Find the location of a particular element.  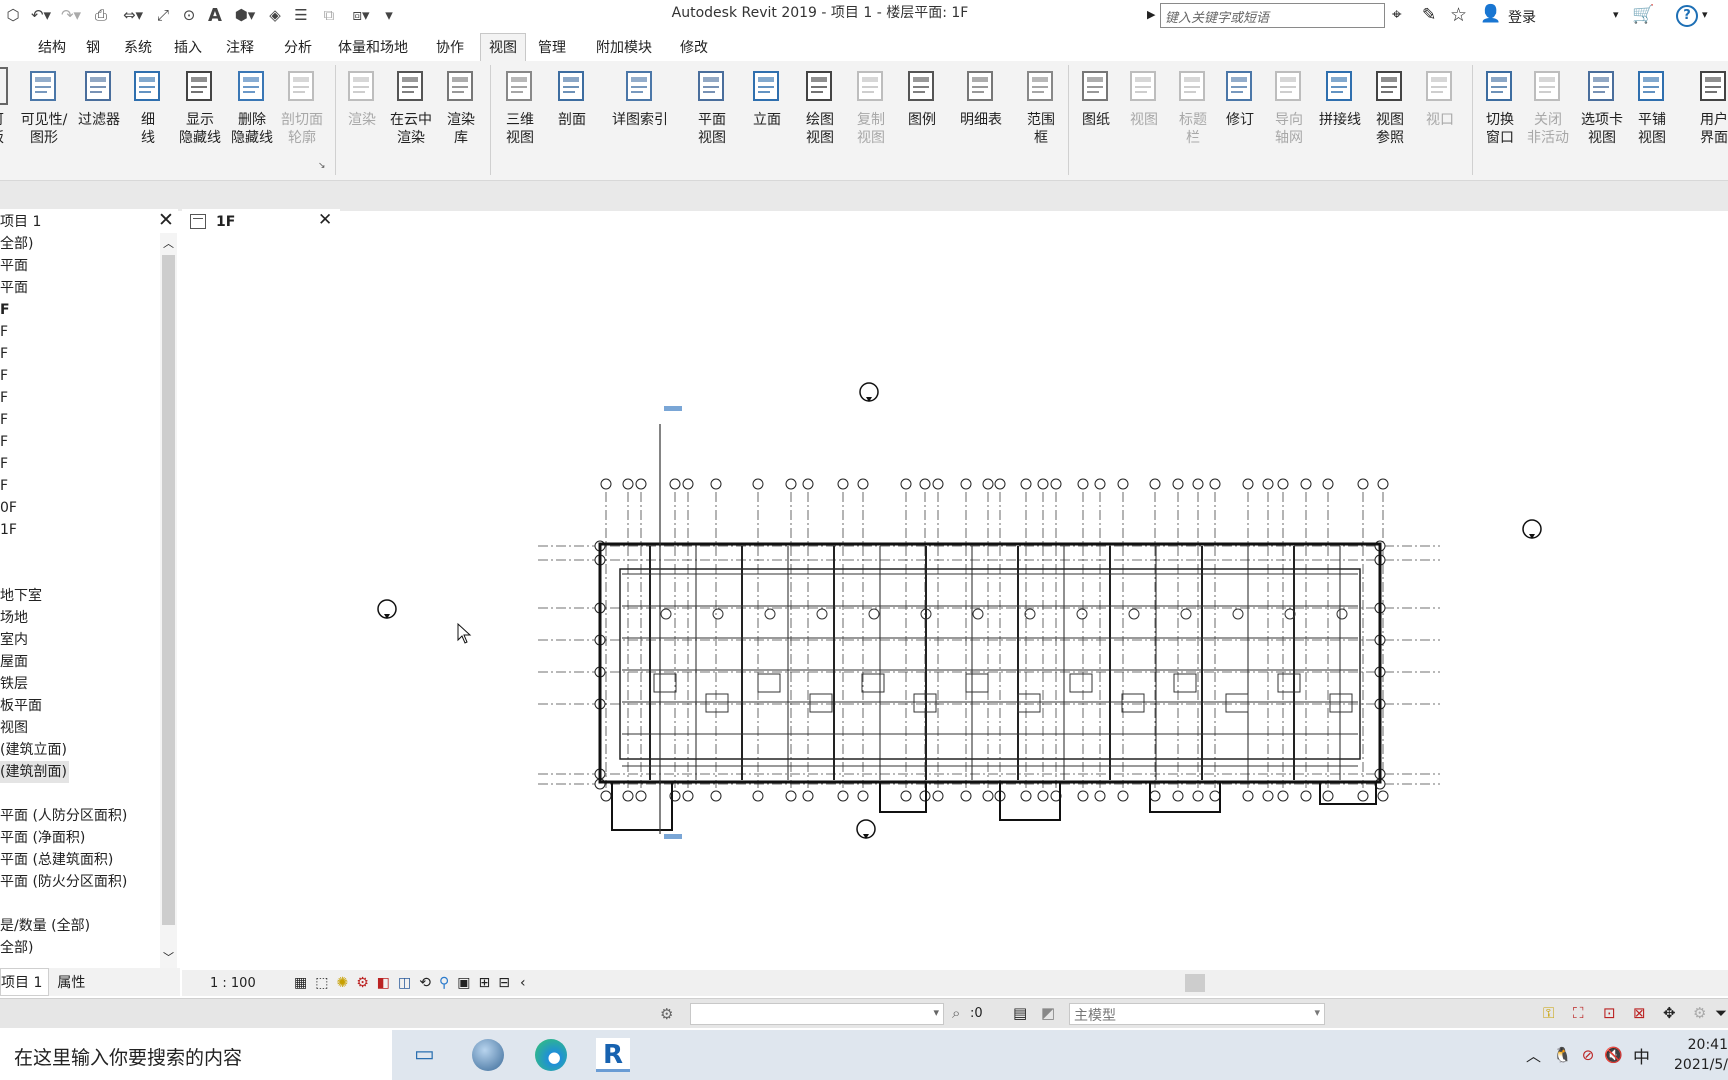

close-hidden-icon: ⧉ is located at coordinates (329, 15).